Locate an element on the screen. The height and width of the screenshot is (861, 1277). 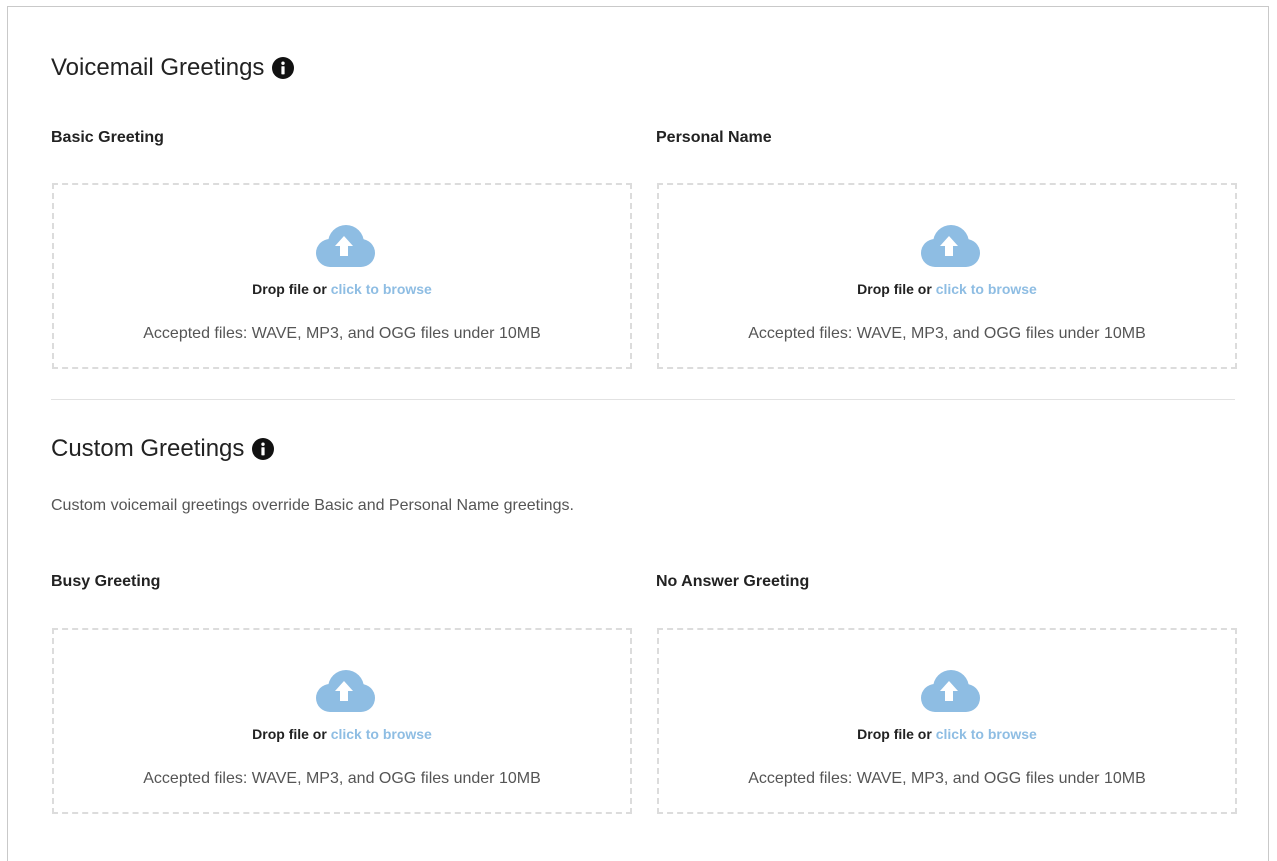
voicemail-greetings-heading: Voicemail Greetings is located at coordinates (173, 68).